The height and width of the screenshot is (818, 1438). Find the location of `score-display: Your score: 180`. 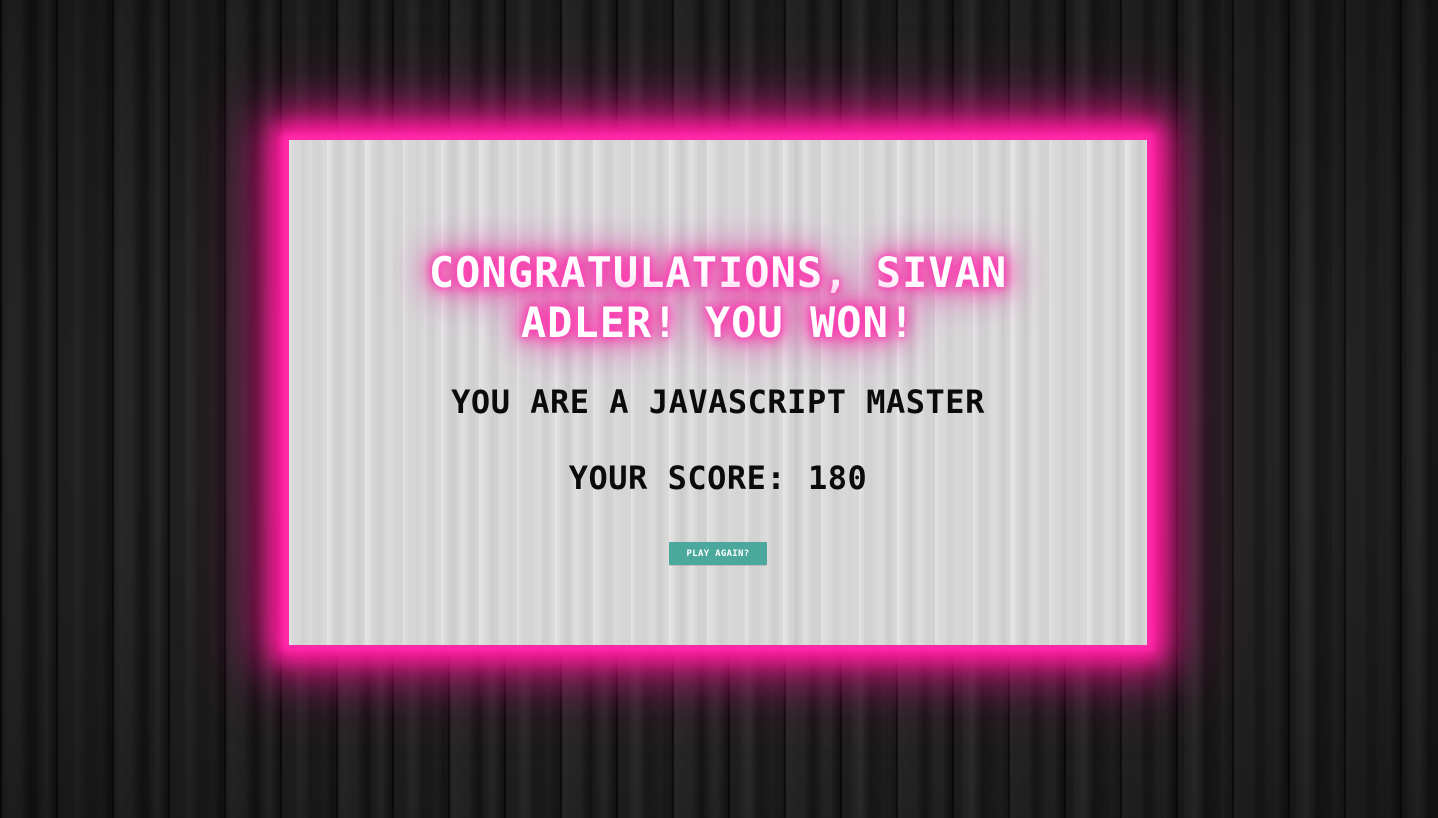

score-display: Your score: 180 is located at coordinates (718, 478).